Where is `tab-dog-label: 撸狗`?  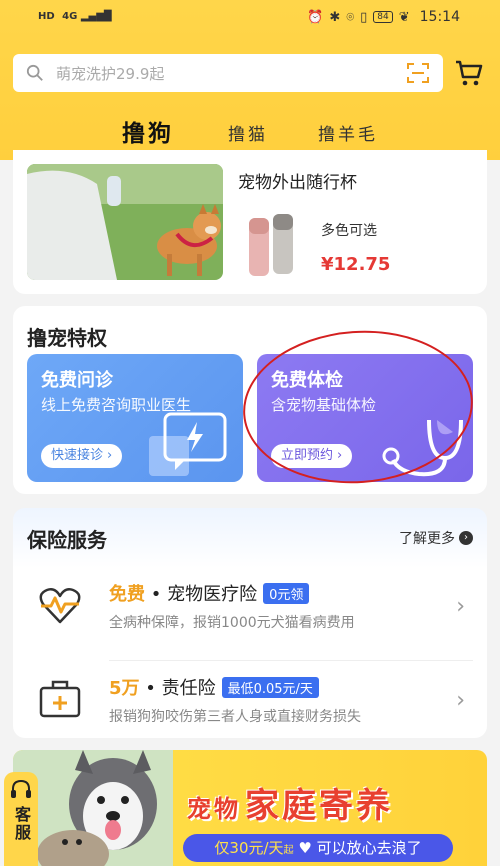
tab-dog-label: 撸狗 is located at coordinates (148, 134).